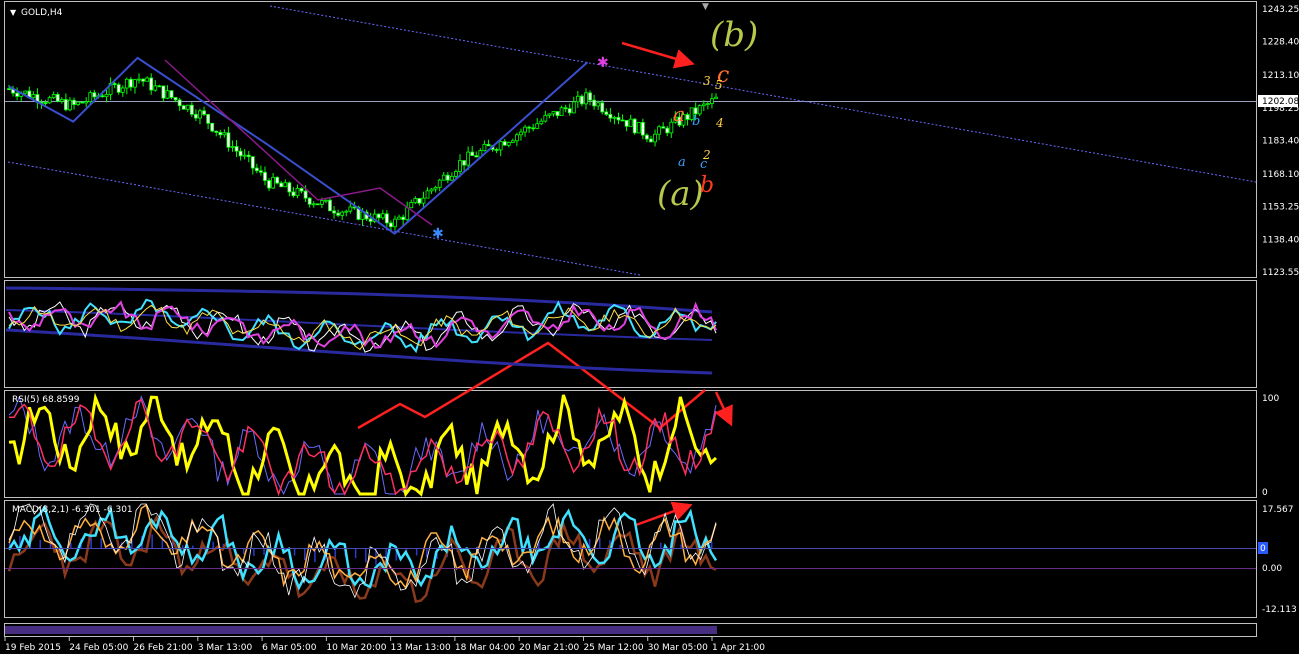  I want to click on current-price-label: 1202.08, so click(1280, 102).